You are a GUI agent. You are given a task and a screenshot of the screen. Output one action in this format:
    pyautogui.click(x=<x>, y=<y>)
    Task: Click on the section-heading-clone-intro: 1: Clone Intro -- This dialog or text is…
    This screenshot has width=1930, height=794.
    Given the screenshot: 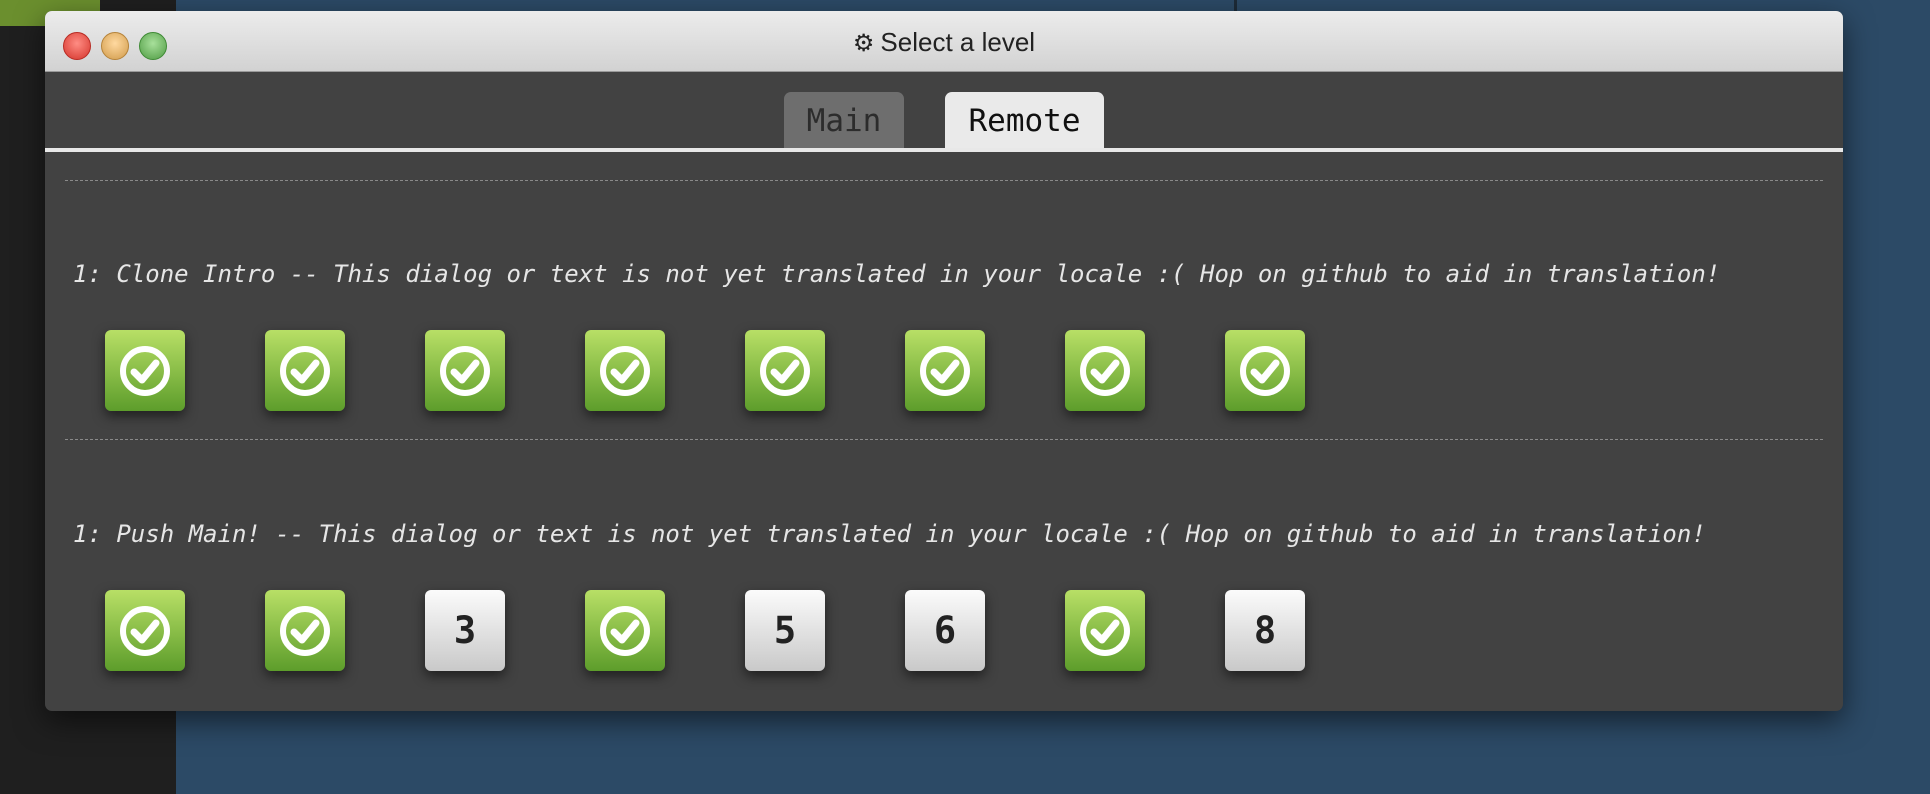 What is the action you would take?
    pyautogui.click(x=897, y=274)
    